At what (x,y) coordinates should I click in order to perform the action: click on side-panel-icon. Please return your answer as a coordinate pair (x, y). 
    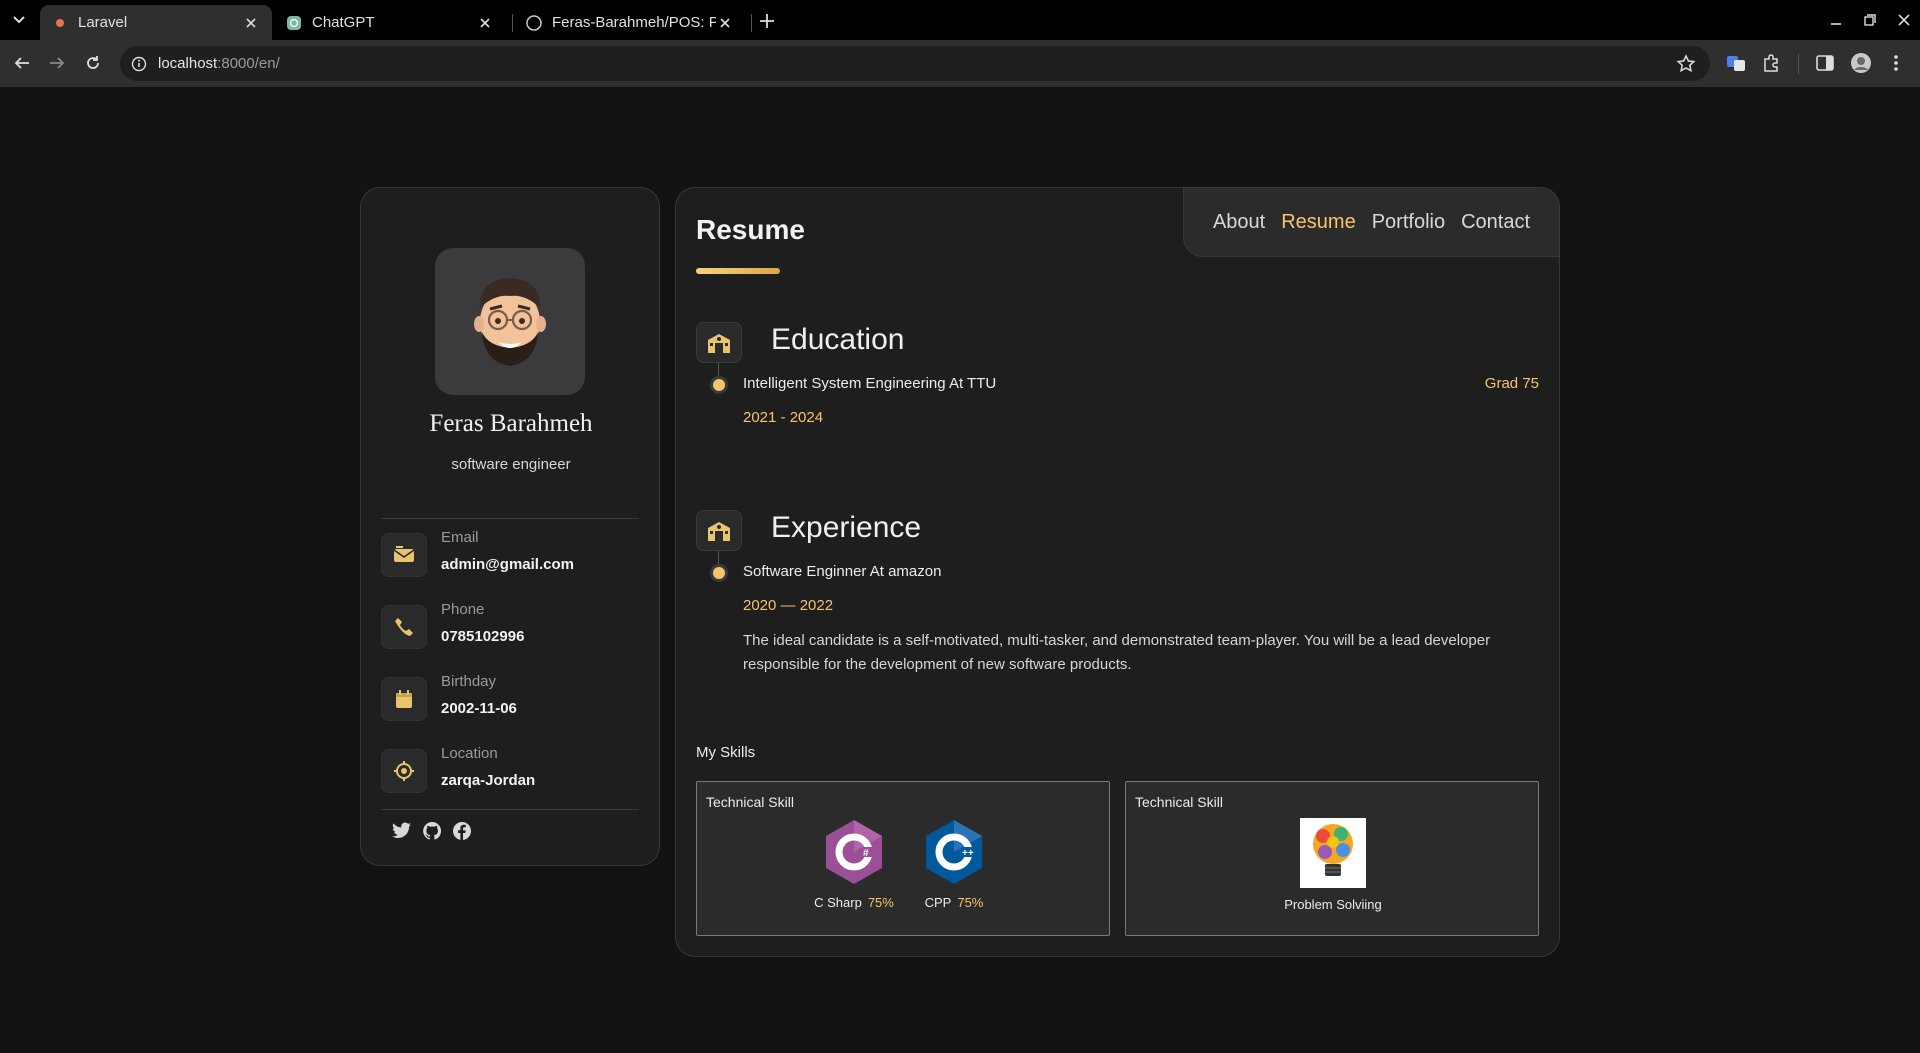
    Looking at the image, I should click on (1825, 63).